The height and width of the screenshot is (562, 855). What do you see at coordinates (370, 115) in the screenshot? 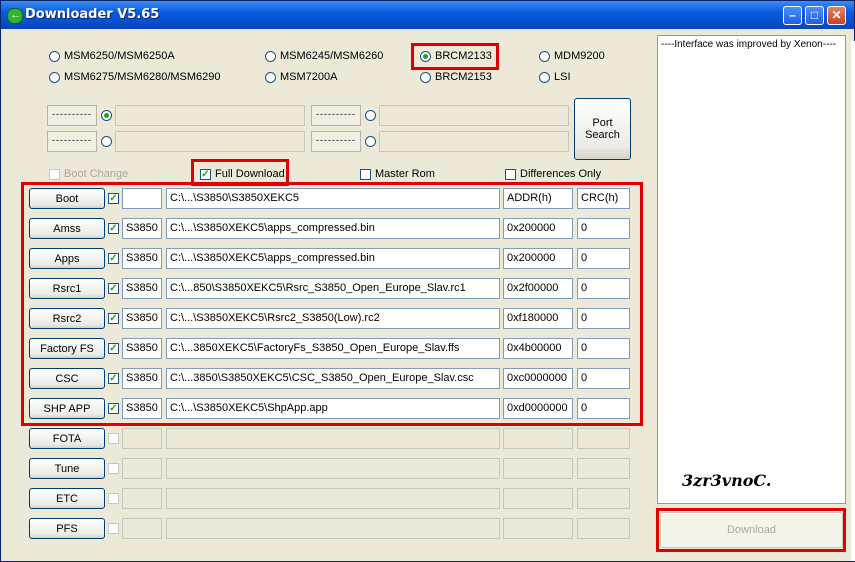
I see `port-3-radio-icon` at bounding box center [370, 115].